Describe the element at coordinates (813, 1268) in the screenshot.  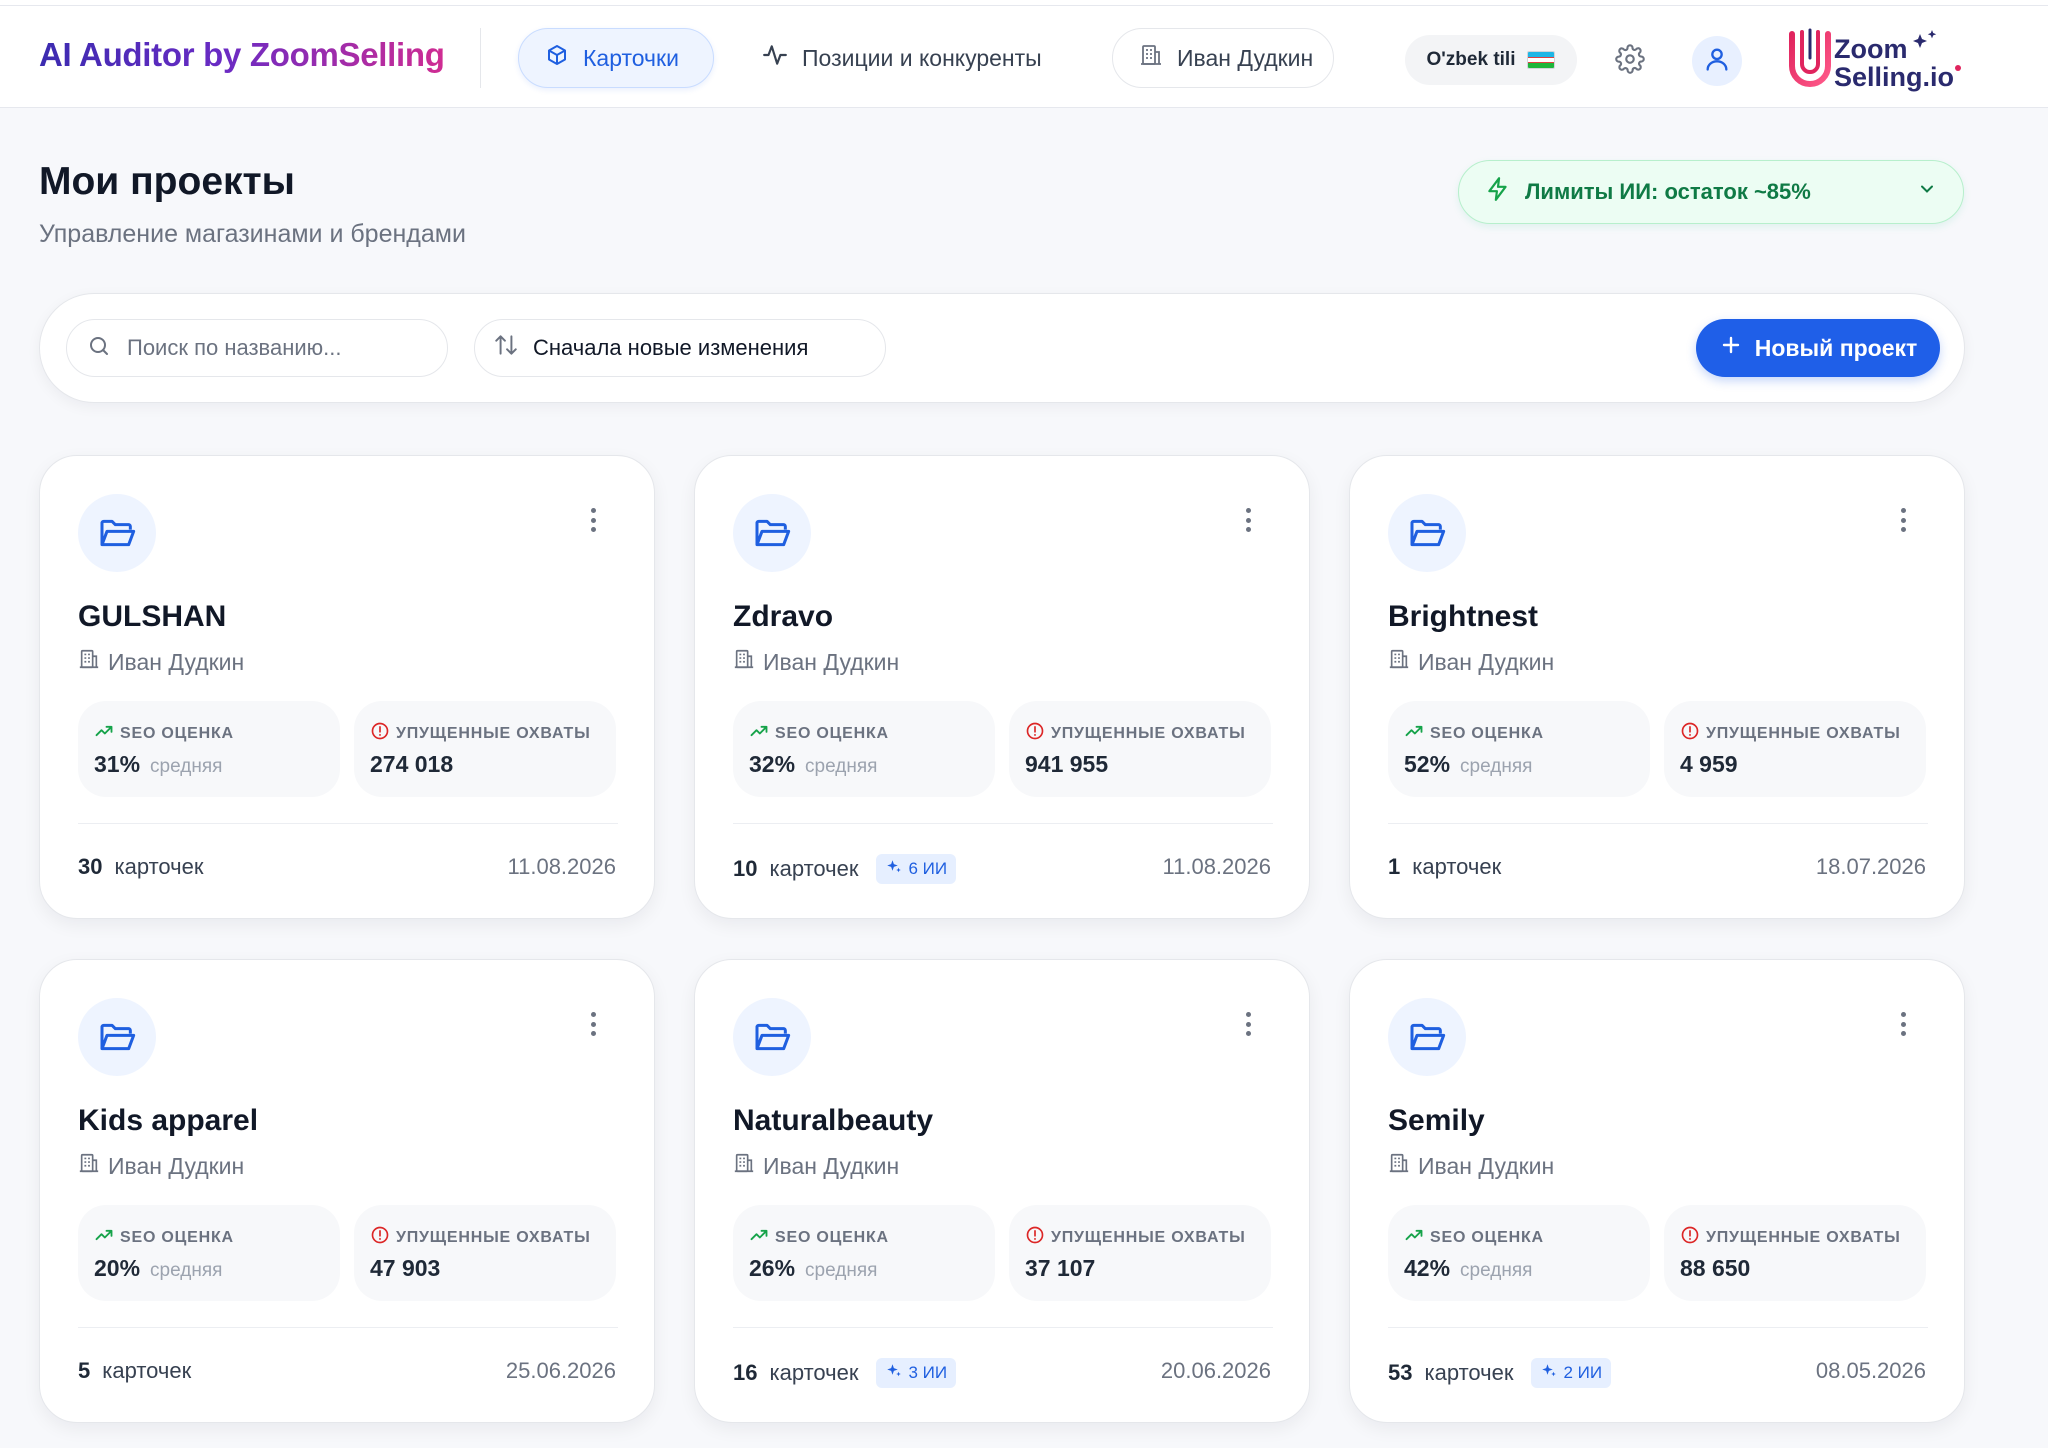
I see `seo-score-value: 26% средняя` at that location.